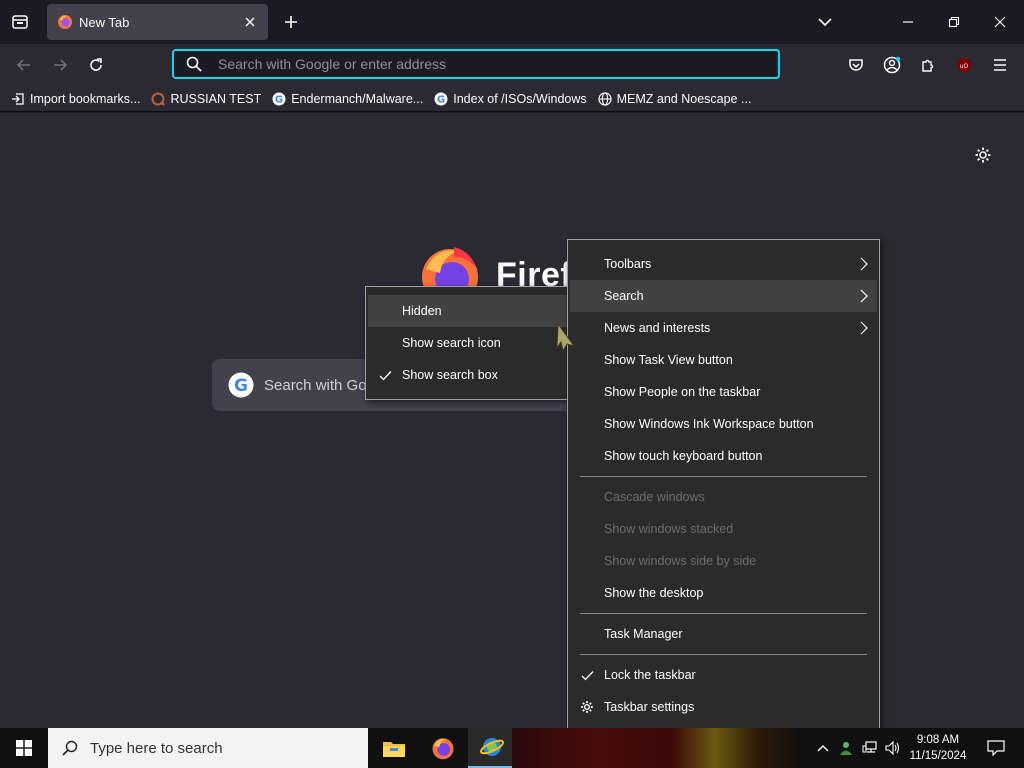 The height and width of the screenshot is (768, 1024). Describe the element at coordinates (723, 707) in the screenshot. I see `menu-item-taskbar-settings: Taskbar settings` at that location.